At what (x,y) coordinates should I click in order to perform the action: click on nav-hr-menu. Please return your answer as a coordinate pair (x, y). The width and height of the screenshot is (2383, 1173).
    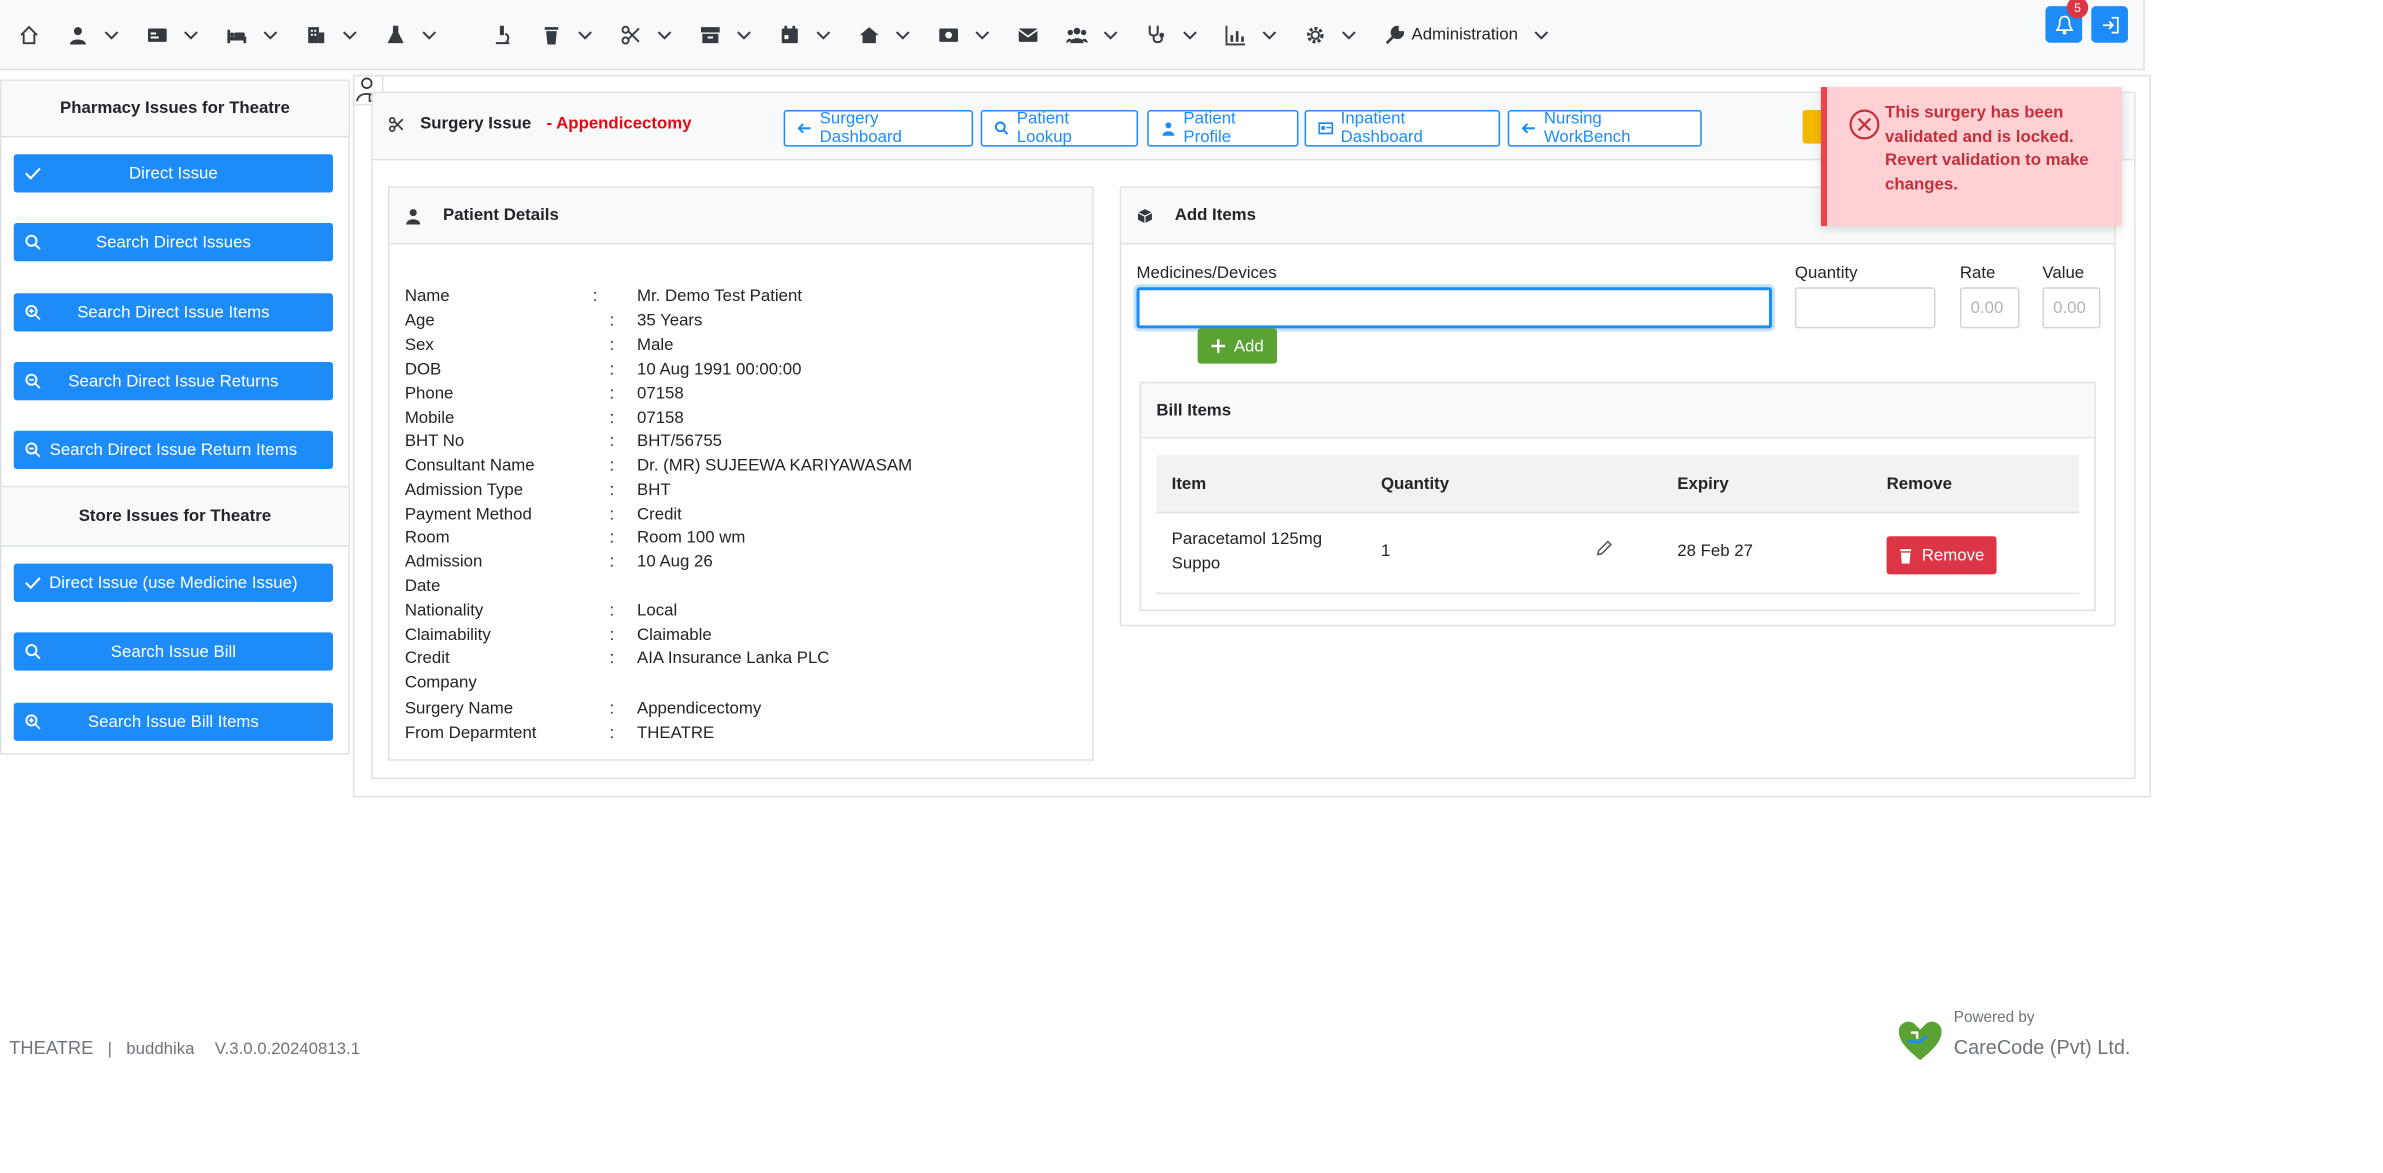
    Looking at the image, I should click on (1092, 34).